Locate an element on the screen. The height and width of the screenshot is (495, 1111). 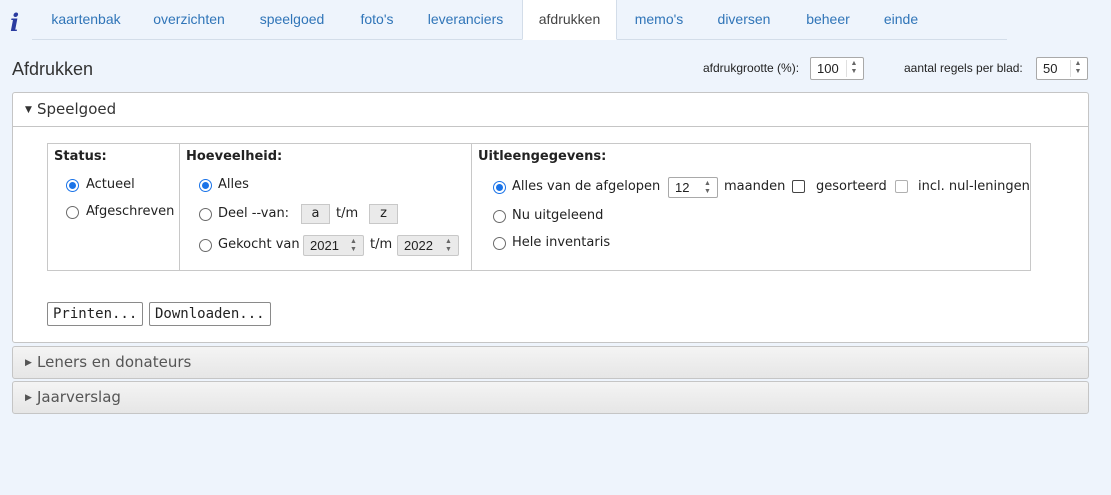
sorted-checkbox is located at coordinates (798, 186).